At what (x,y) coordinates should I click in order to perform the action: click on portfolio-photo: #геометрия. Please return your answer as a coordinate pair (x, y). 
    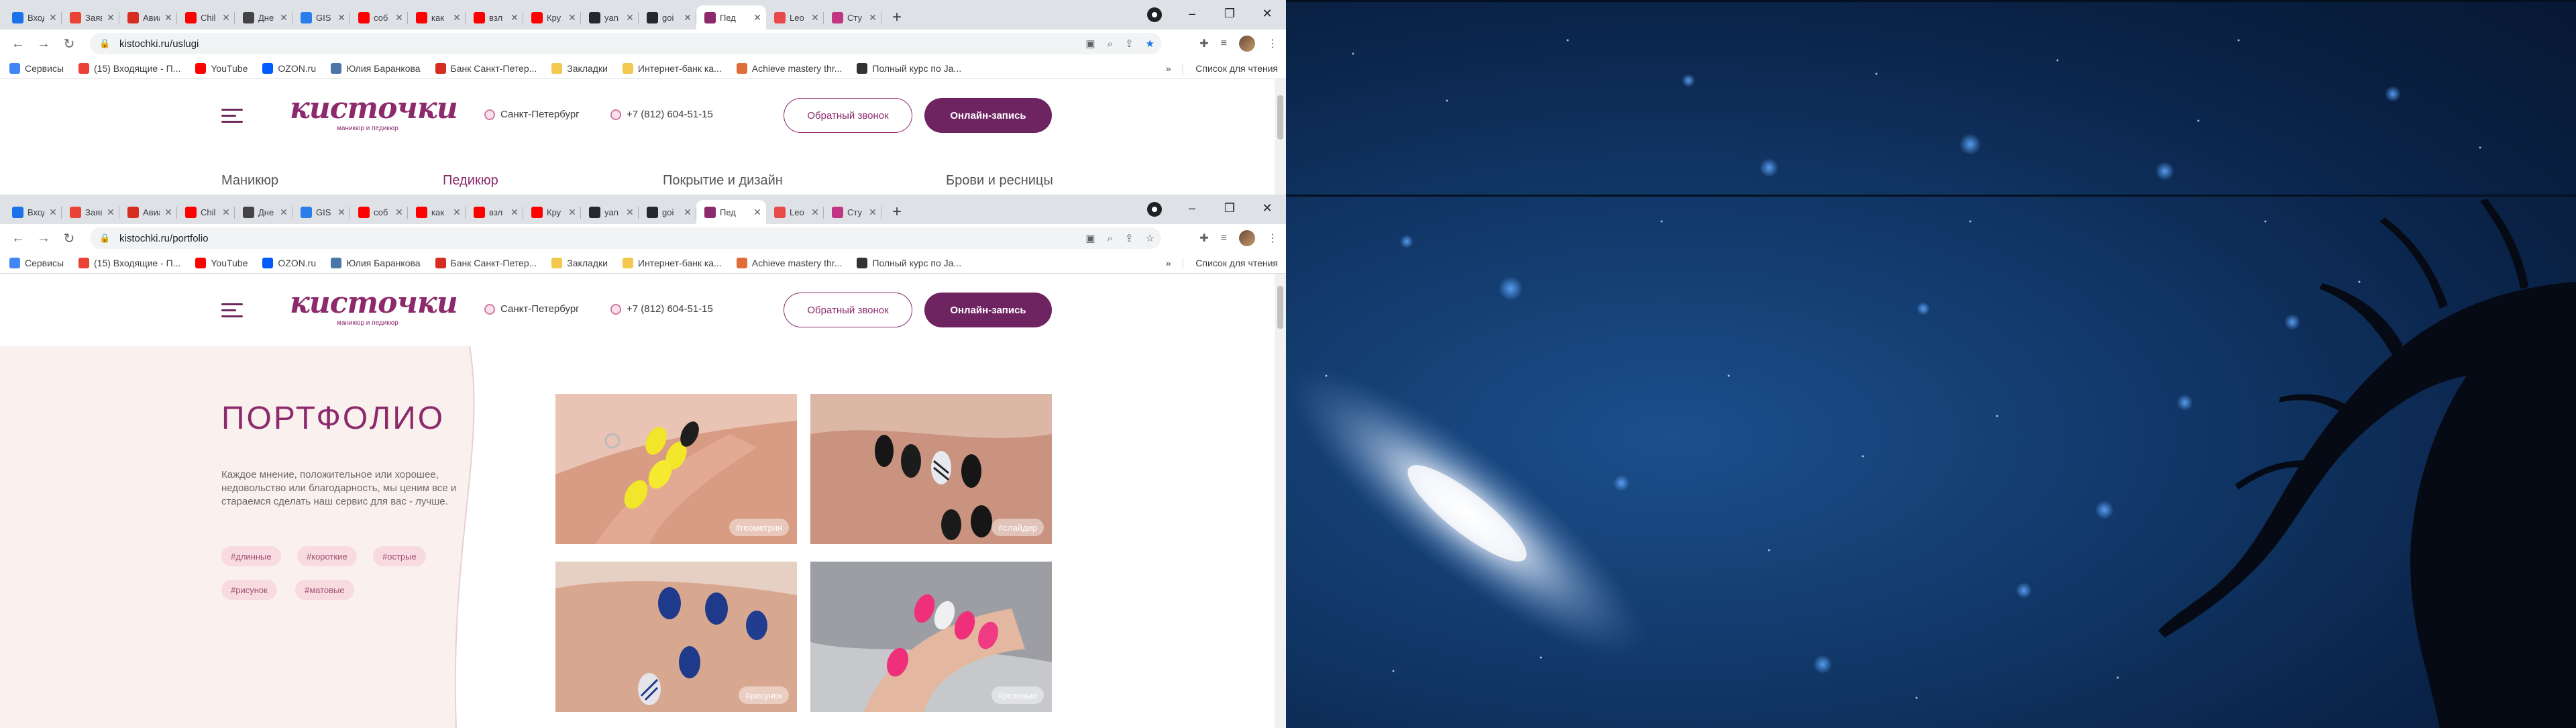
    Looking at the image, I should click on (676, 469).